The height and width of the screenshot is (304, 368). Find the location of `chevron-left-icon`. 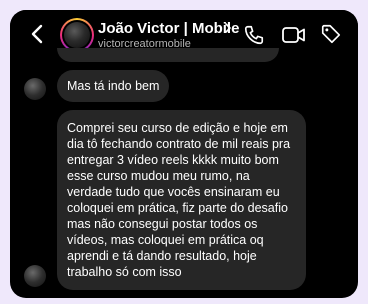

chevron-left-icon is located at coordinates (38, 34).